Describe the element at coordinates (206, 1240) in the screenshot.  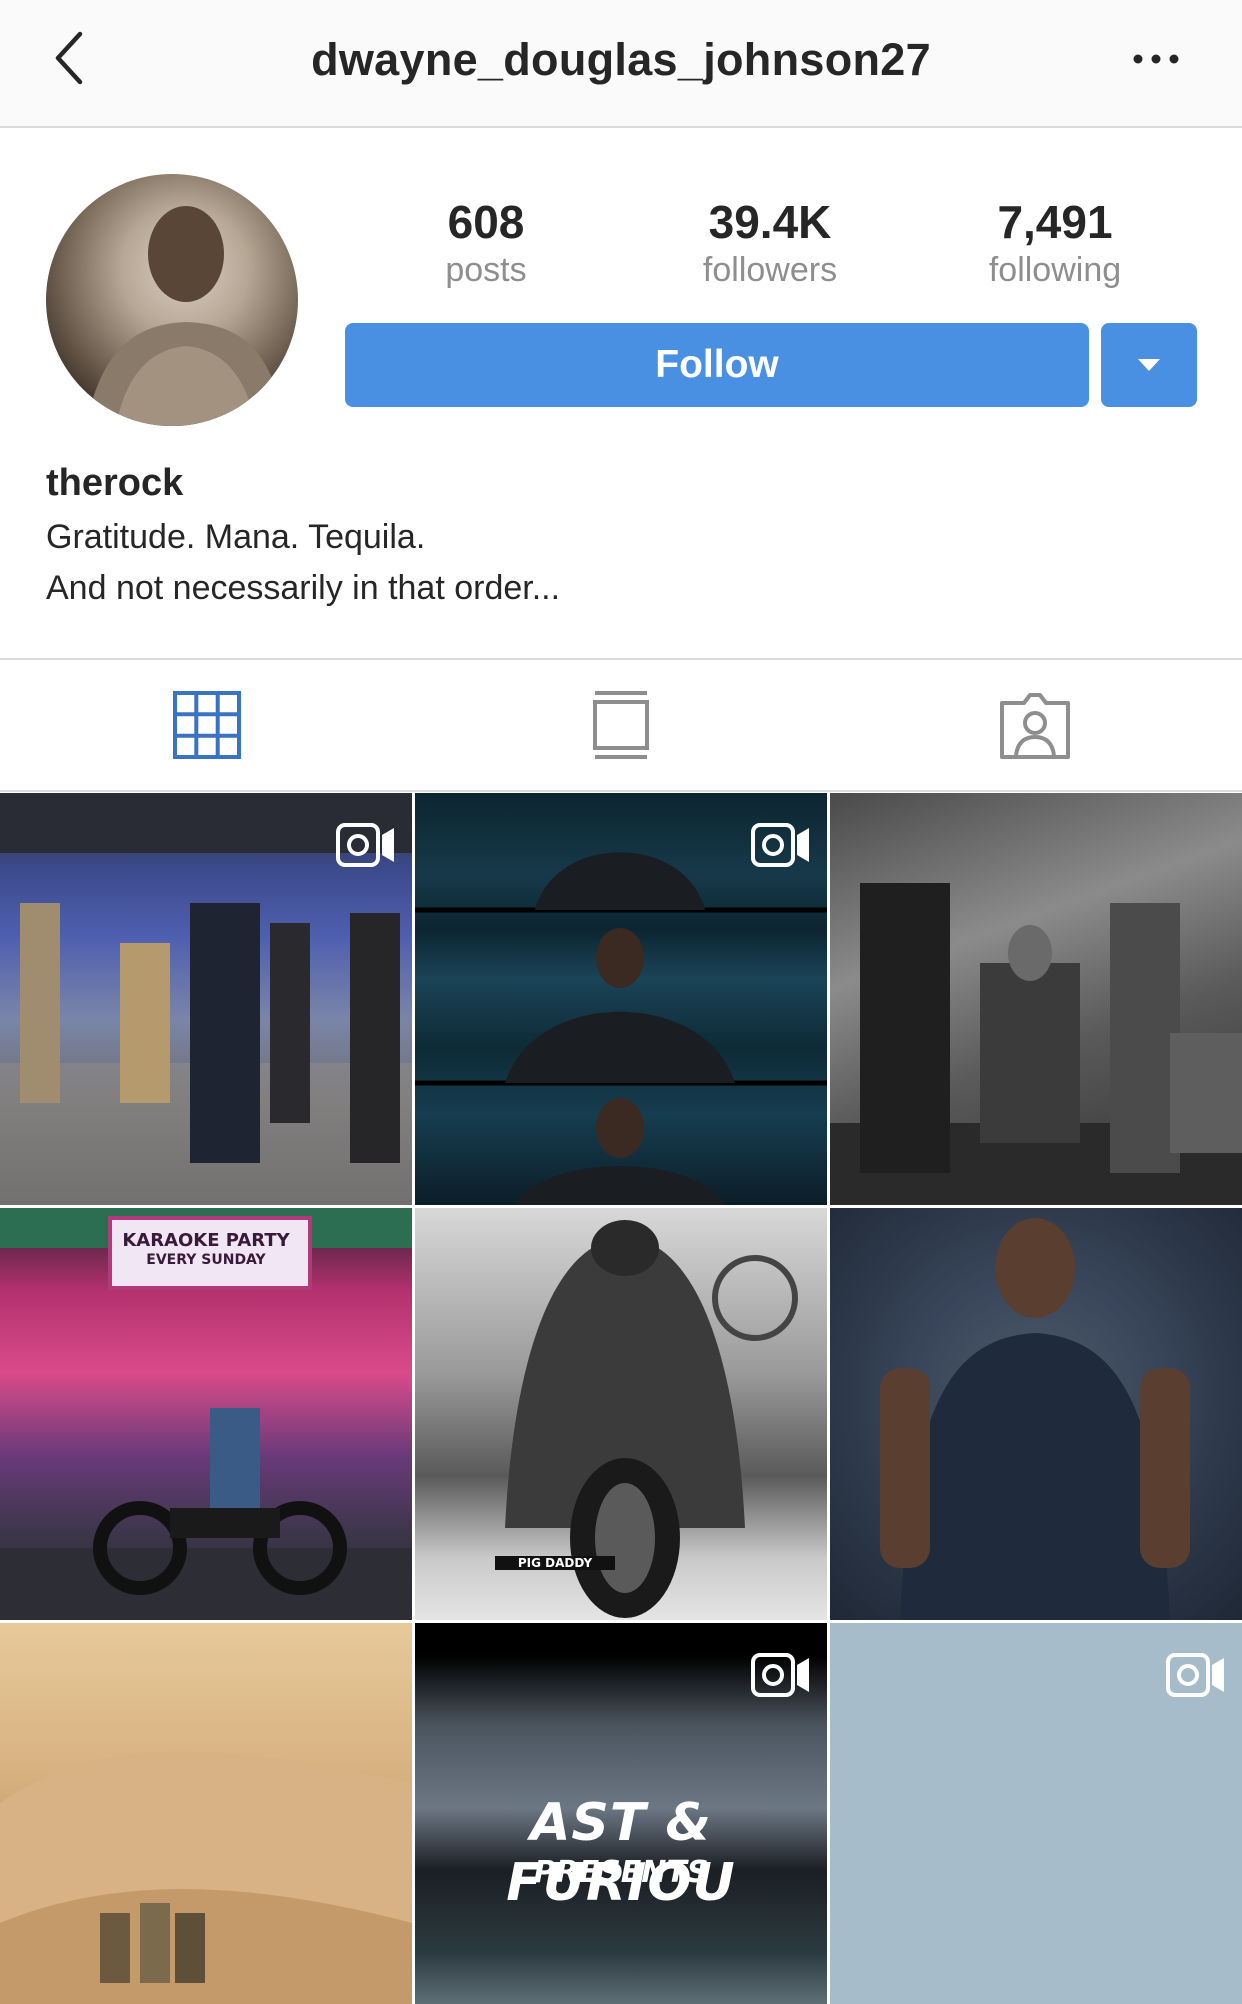
I see `marquee-line-1: KARAOKE PARTY` at that location.